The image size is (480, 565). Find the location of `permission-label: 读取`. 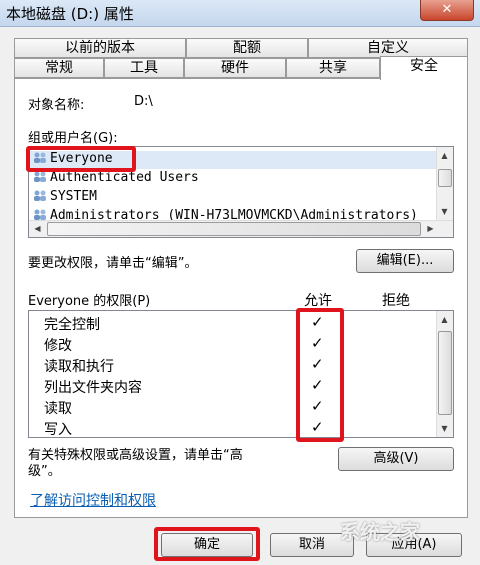

permission-label: 读取 is located at coordinates (58, 409).